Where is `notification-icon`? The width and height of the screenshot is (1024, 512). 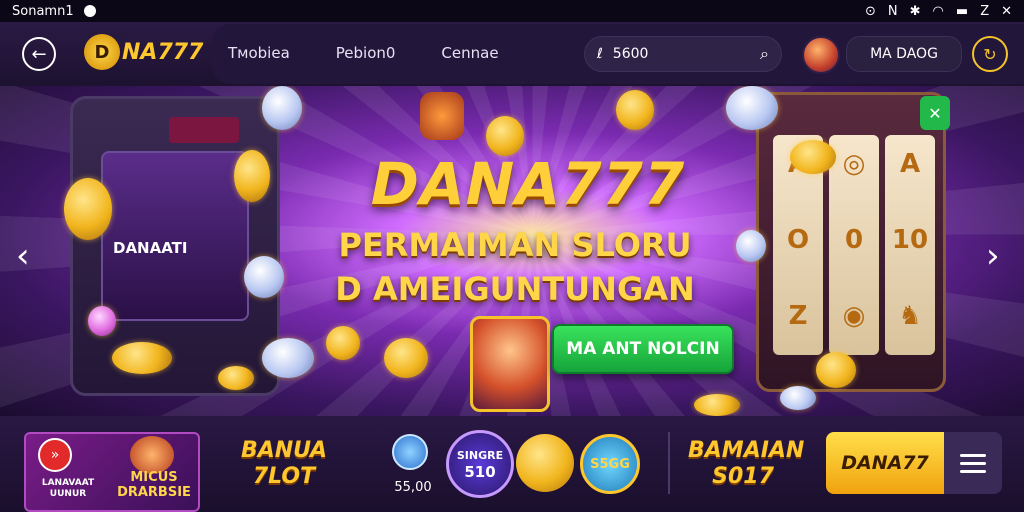 notification-icon is located at coordinates (89, 11).